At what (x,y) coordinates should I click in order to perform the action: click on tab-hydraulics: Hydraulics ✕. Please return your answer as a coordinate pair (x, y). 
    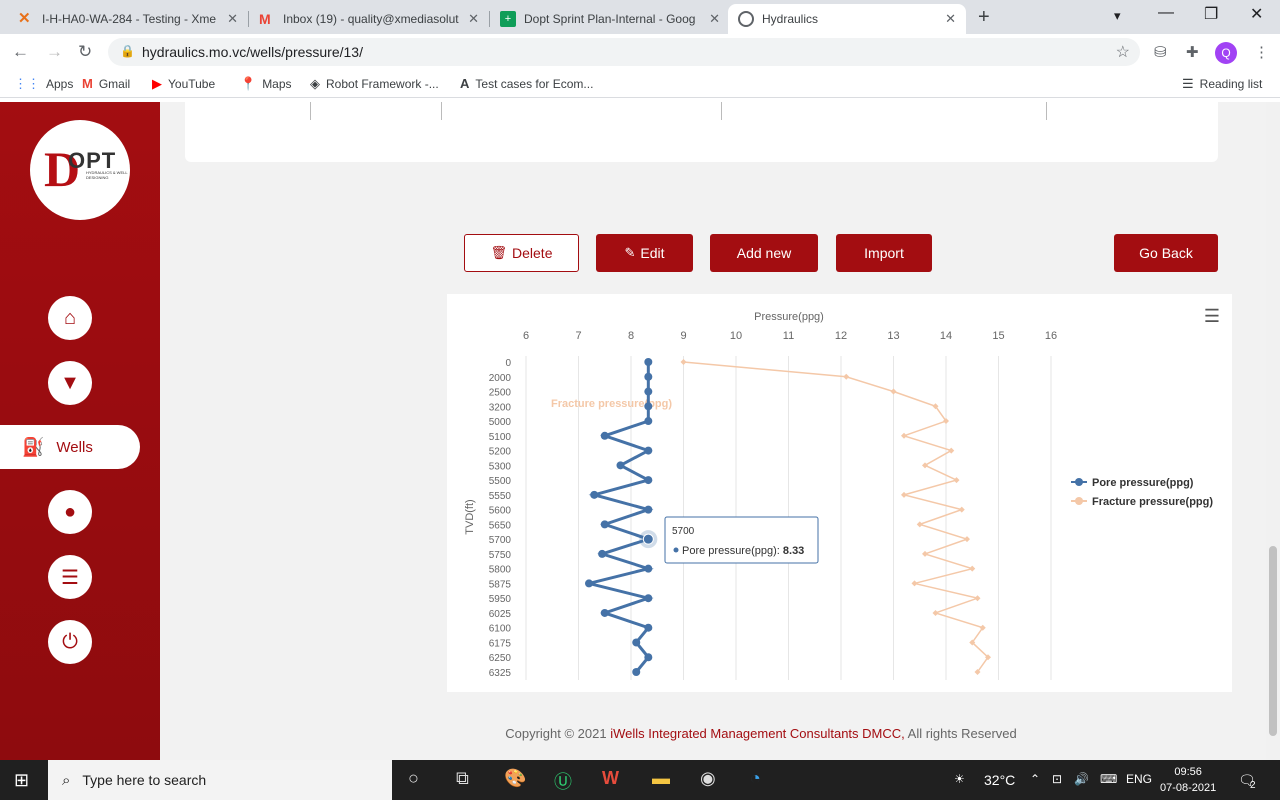
    Looking at the image, I should click on (847, 19).